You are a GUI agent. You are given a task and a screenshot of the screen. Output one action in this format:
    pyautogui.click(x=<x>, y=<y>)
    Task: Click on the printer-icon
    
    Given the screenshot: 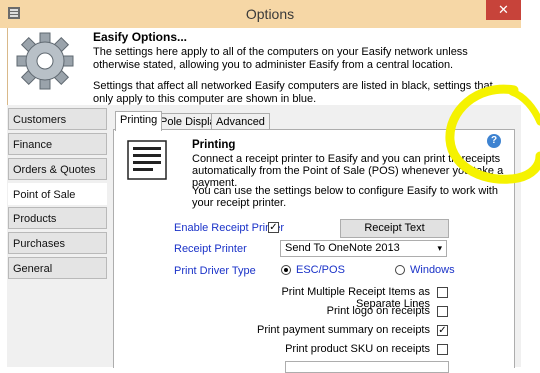 What is the action you would take?
    pyautogui.click(x=147, y=160)
    